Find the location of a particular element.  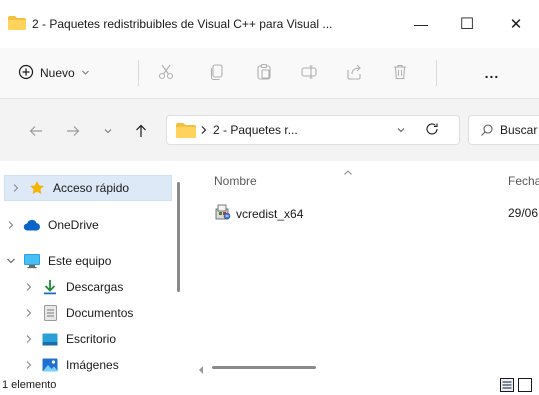

copy-button is located at coordinates (217, 73).